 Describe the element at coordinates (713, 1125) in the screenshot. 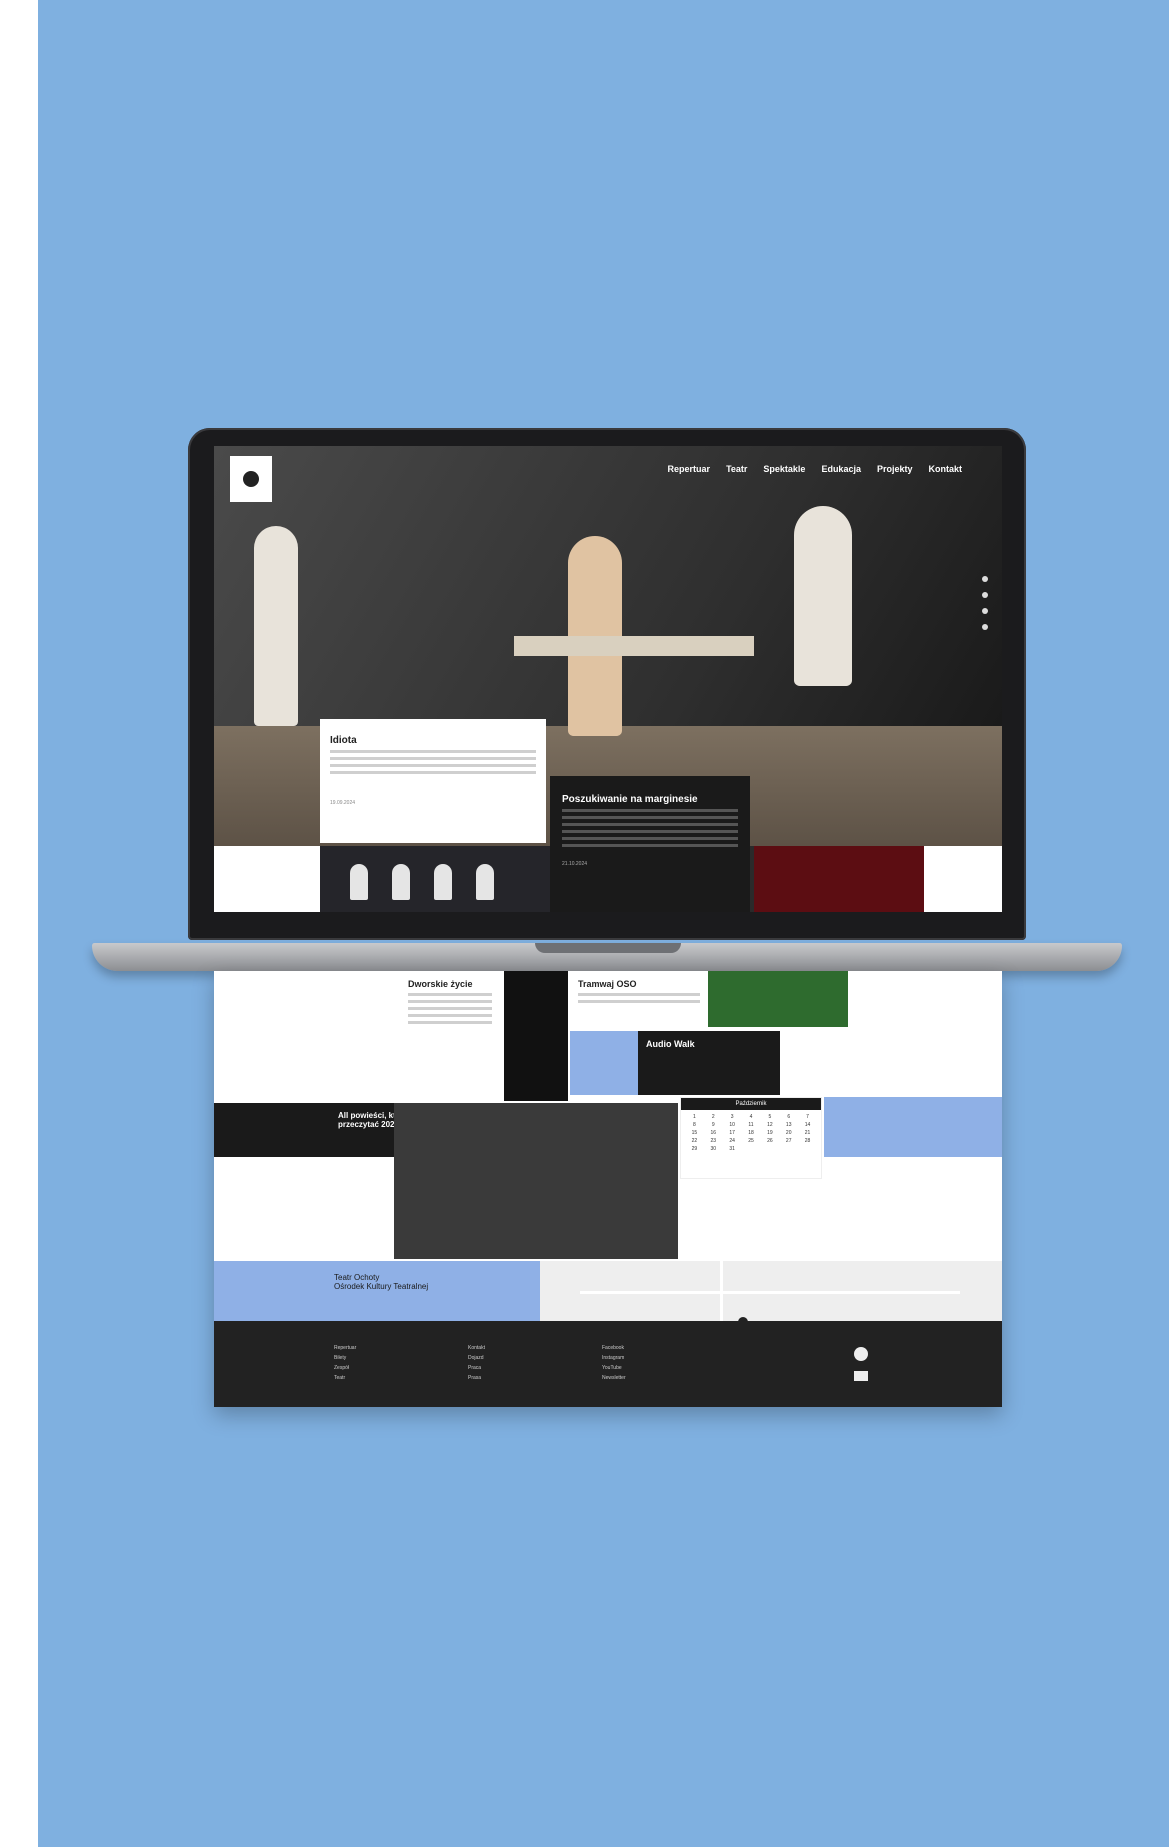

I see `calendar-day: 9` at that location.